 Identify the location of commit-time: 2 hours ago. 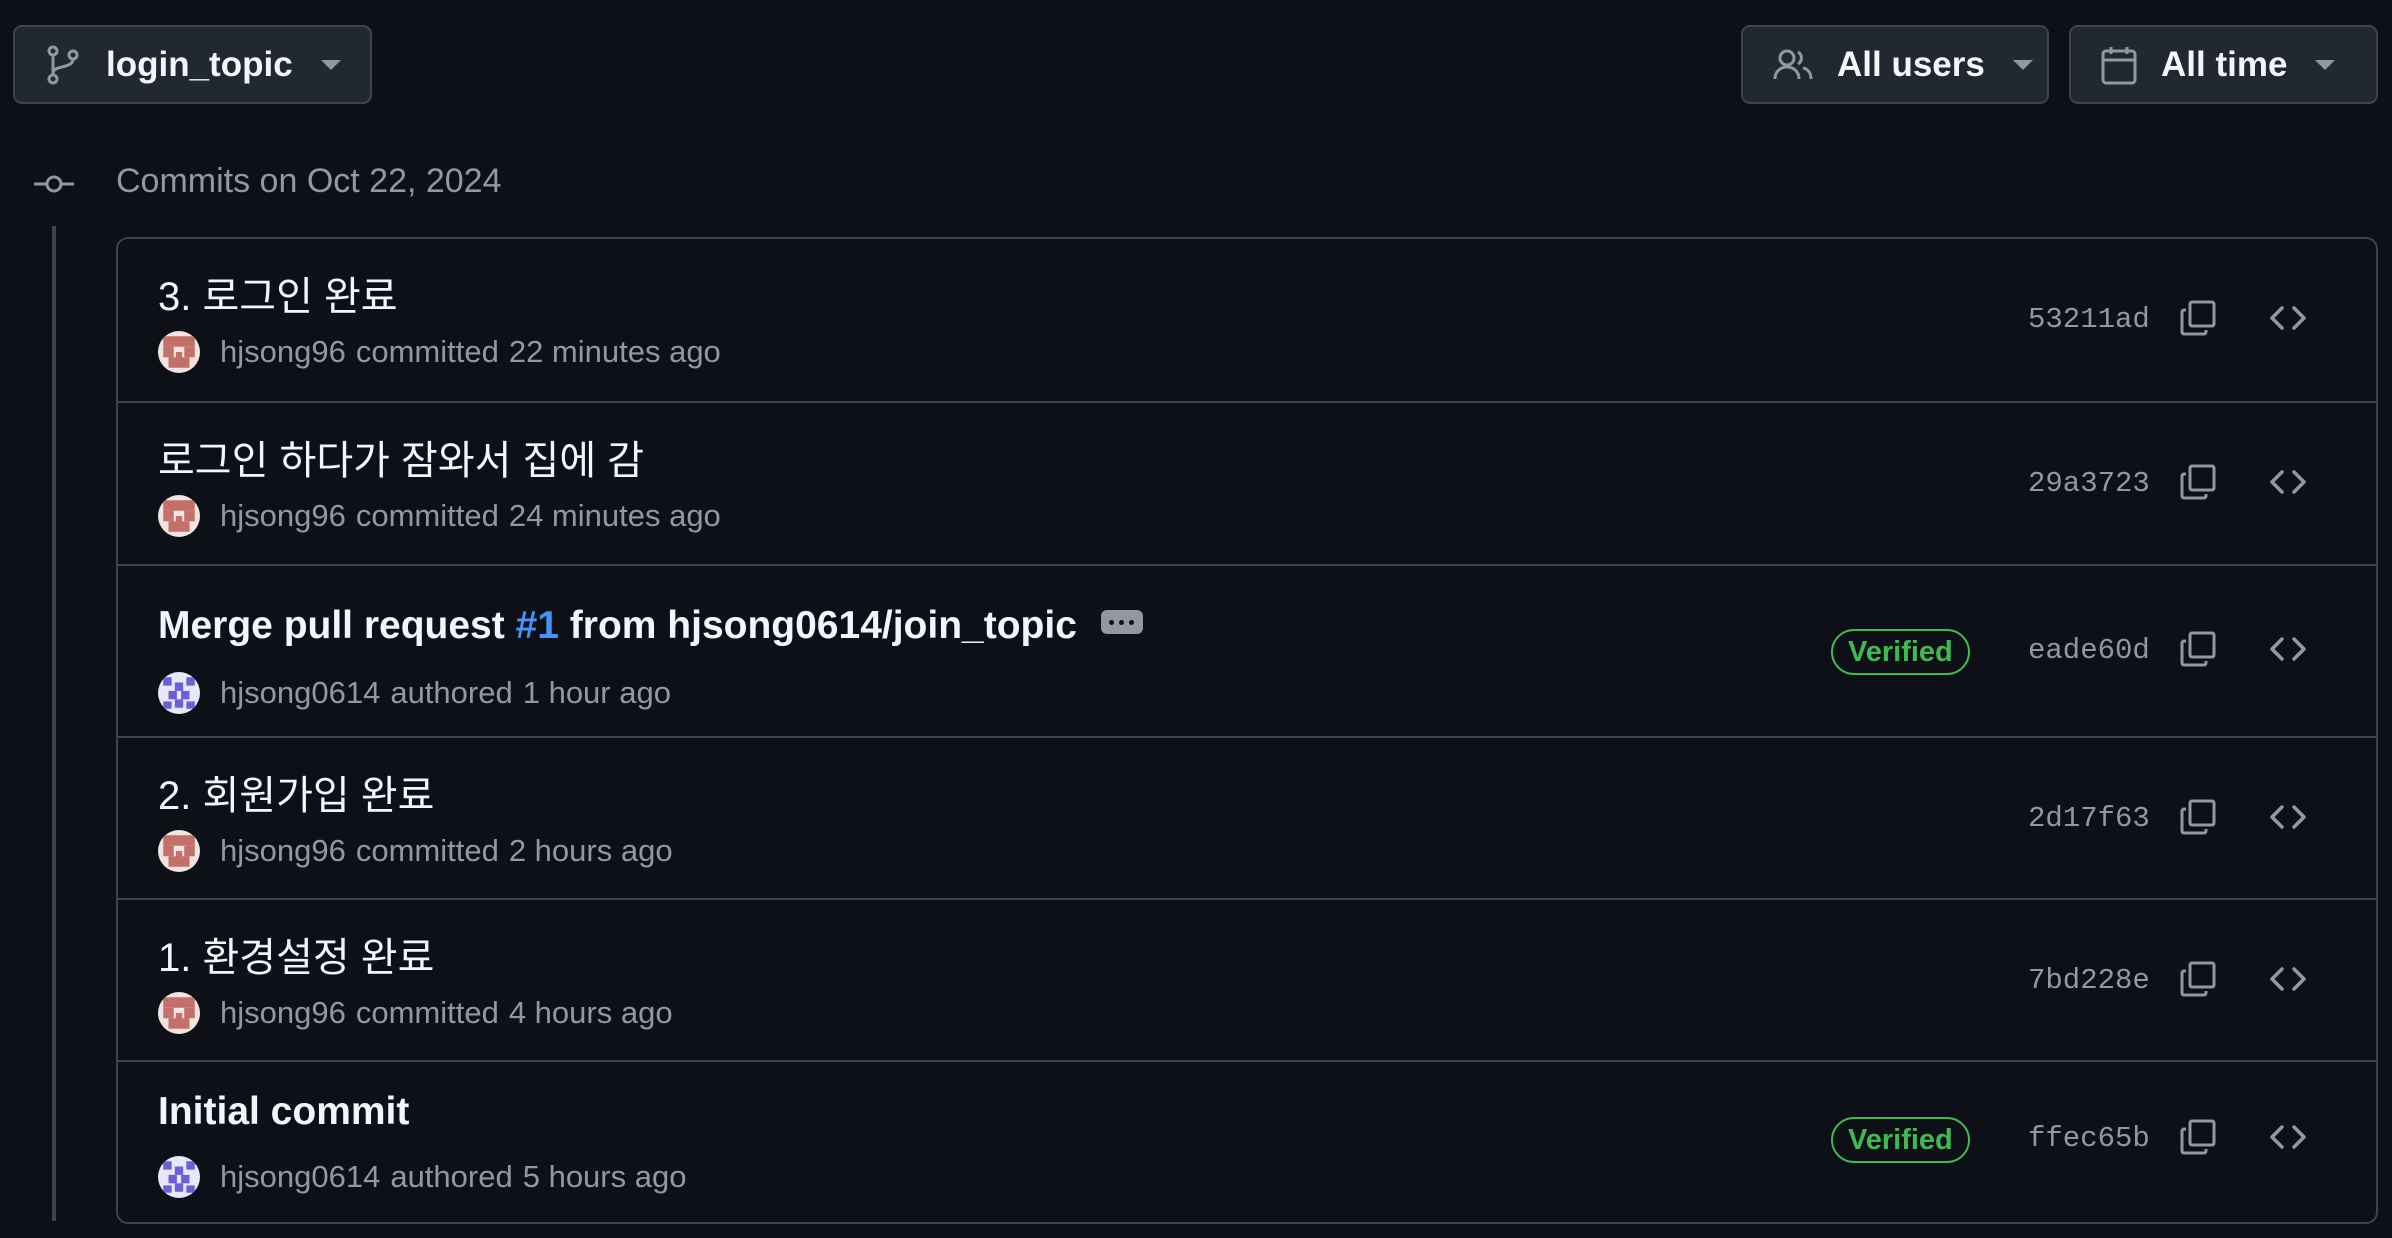
(590, 850).